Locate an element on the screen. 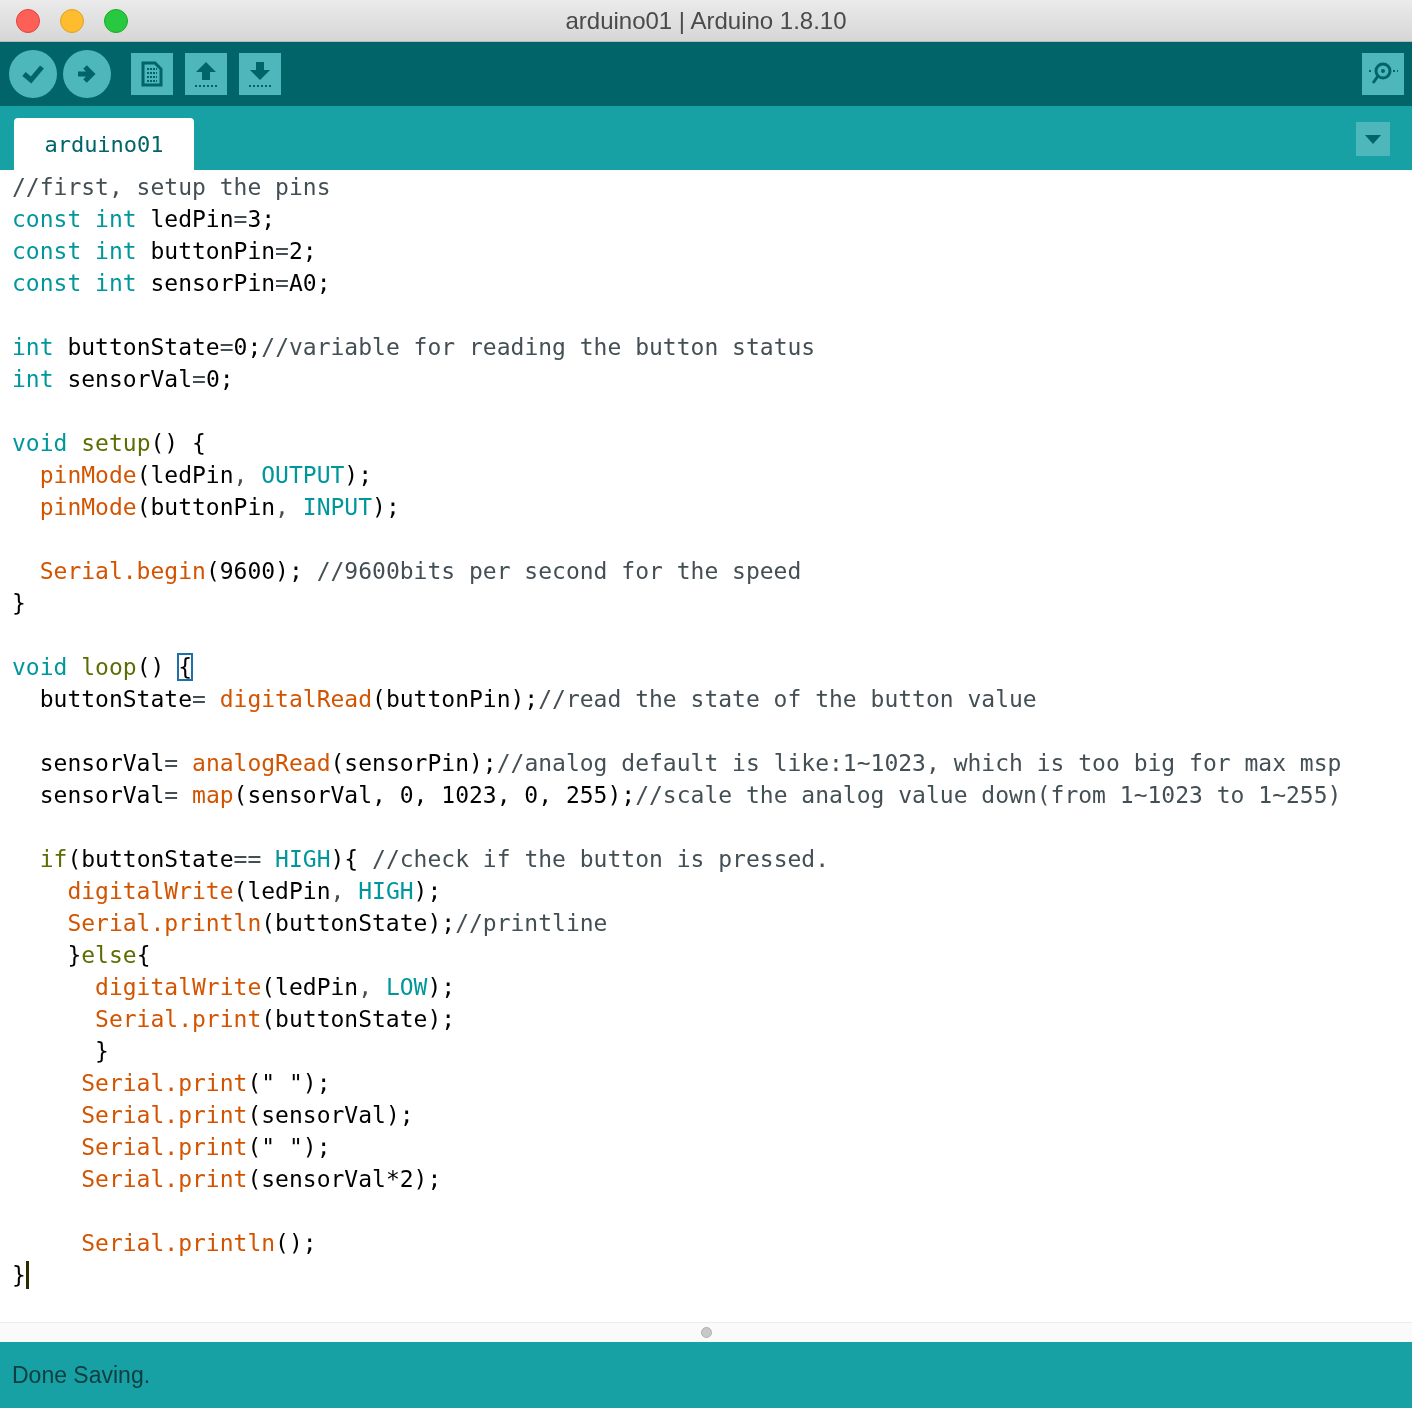 The height and width of the screenshot is (1408, 1412). tab-menu-button is located at coordinates (1373, 139).